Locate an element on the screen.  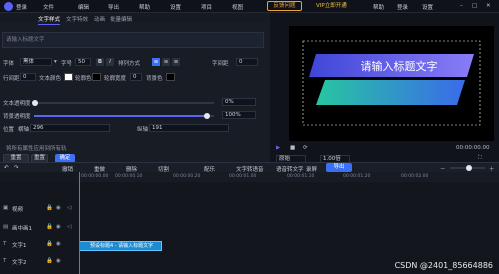
bg-opacity-slider is located at coordinates (124, 116).